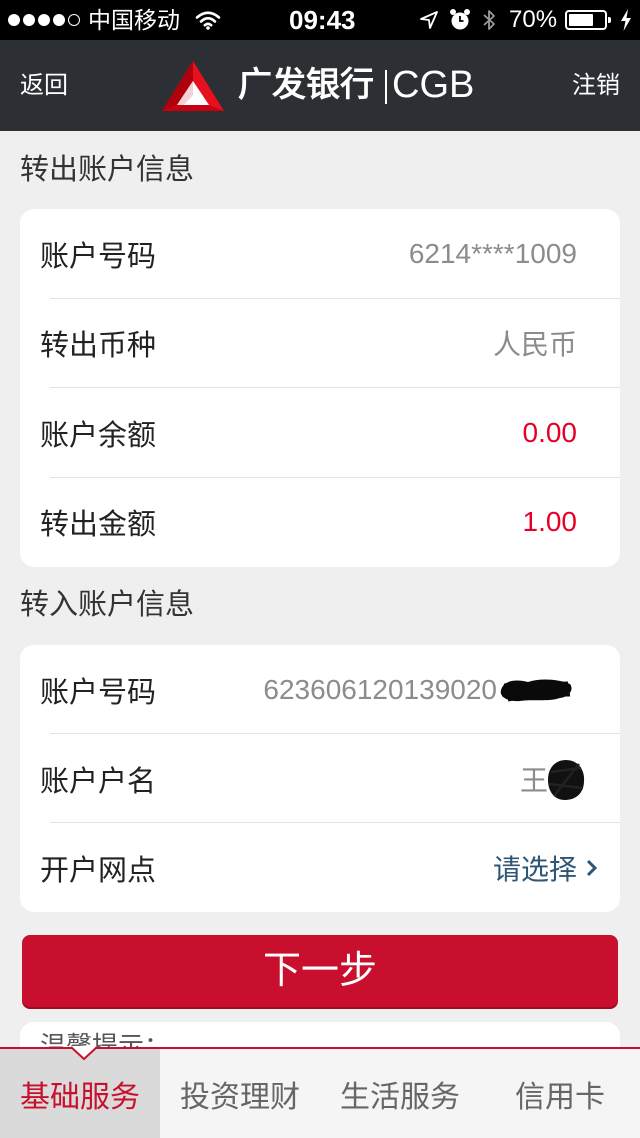 This screenshot has height=1138, width=640. What do you see at coordinates (380, 689) in the screenshot?
I see `in-account-number-value: 623606120139020` at bounding box center [380, 689].